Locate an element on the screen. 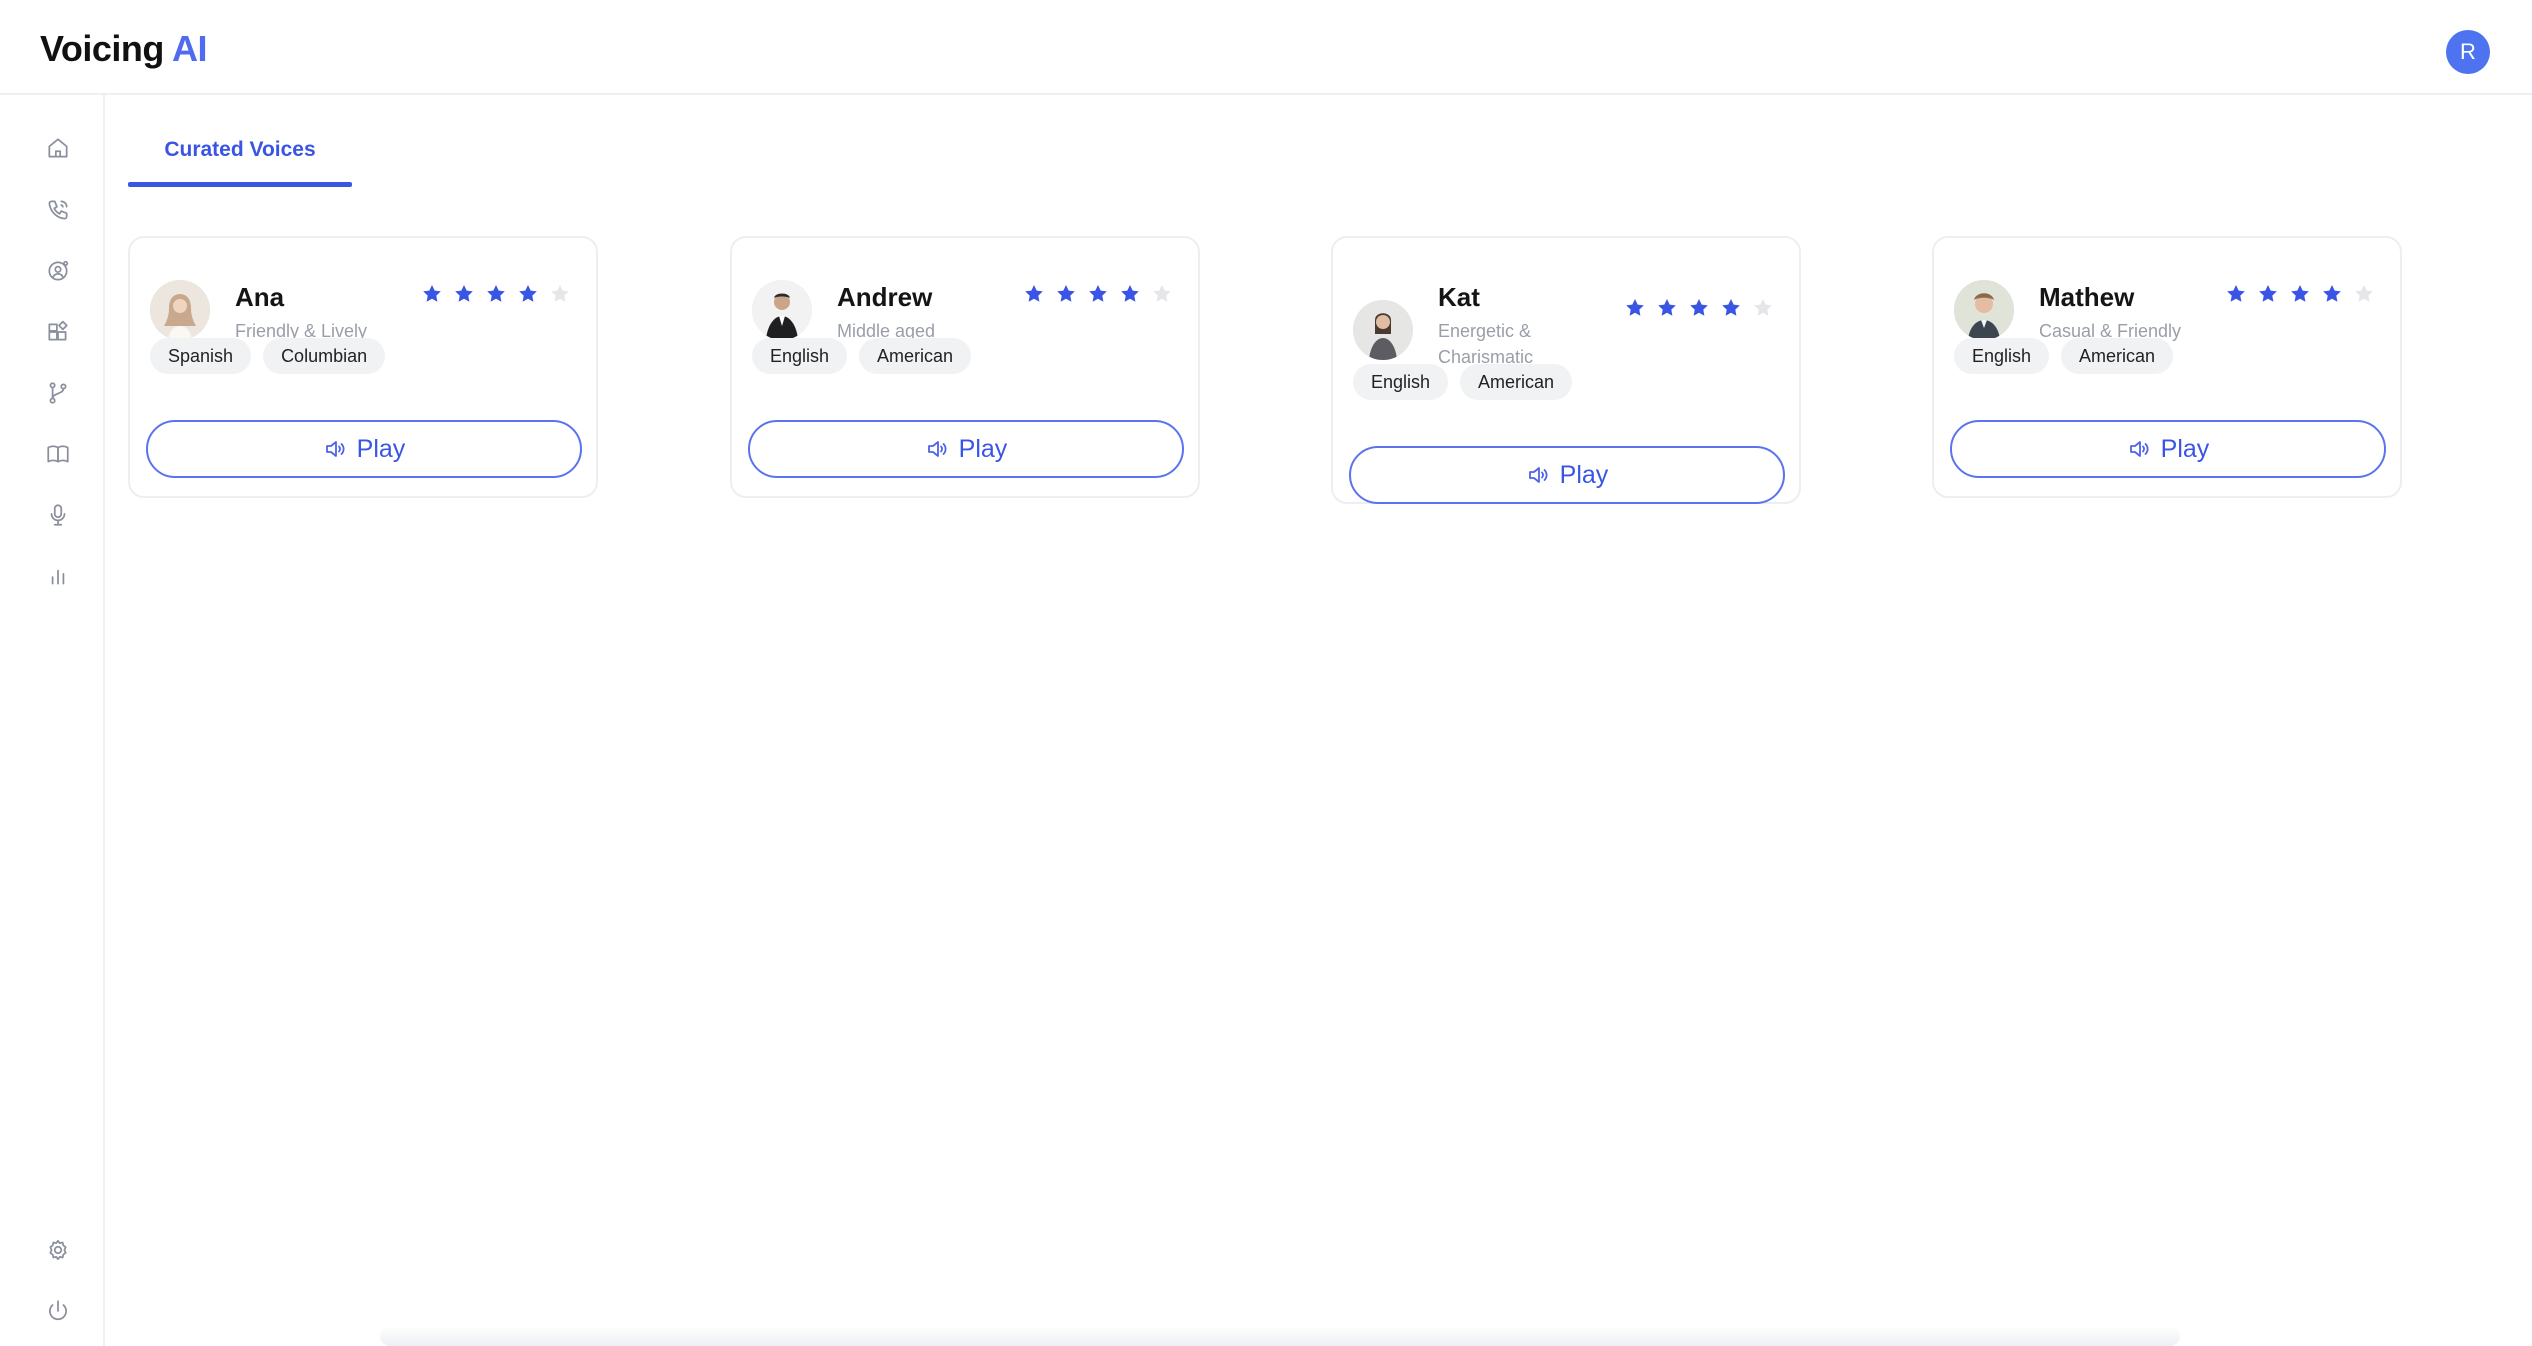  home-icon is located at coordinates (58, 148).